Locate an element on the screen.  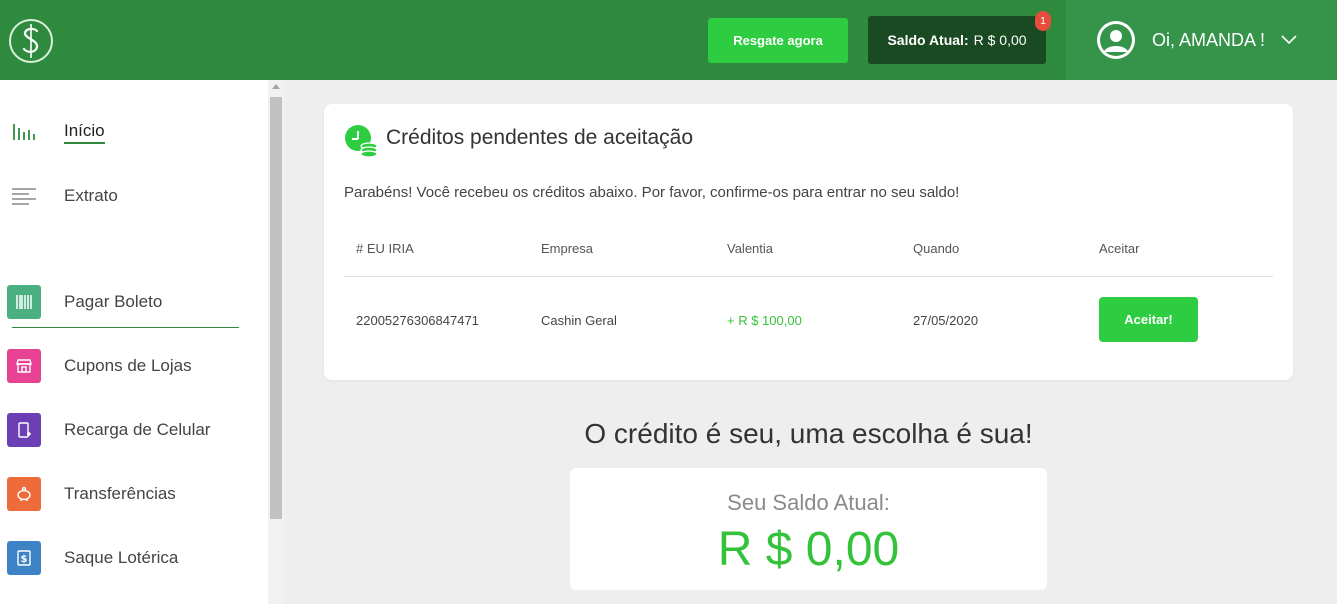
sidebar-item-inicio: Início is located at coordinates (134, 132).